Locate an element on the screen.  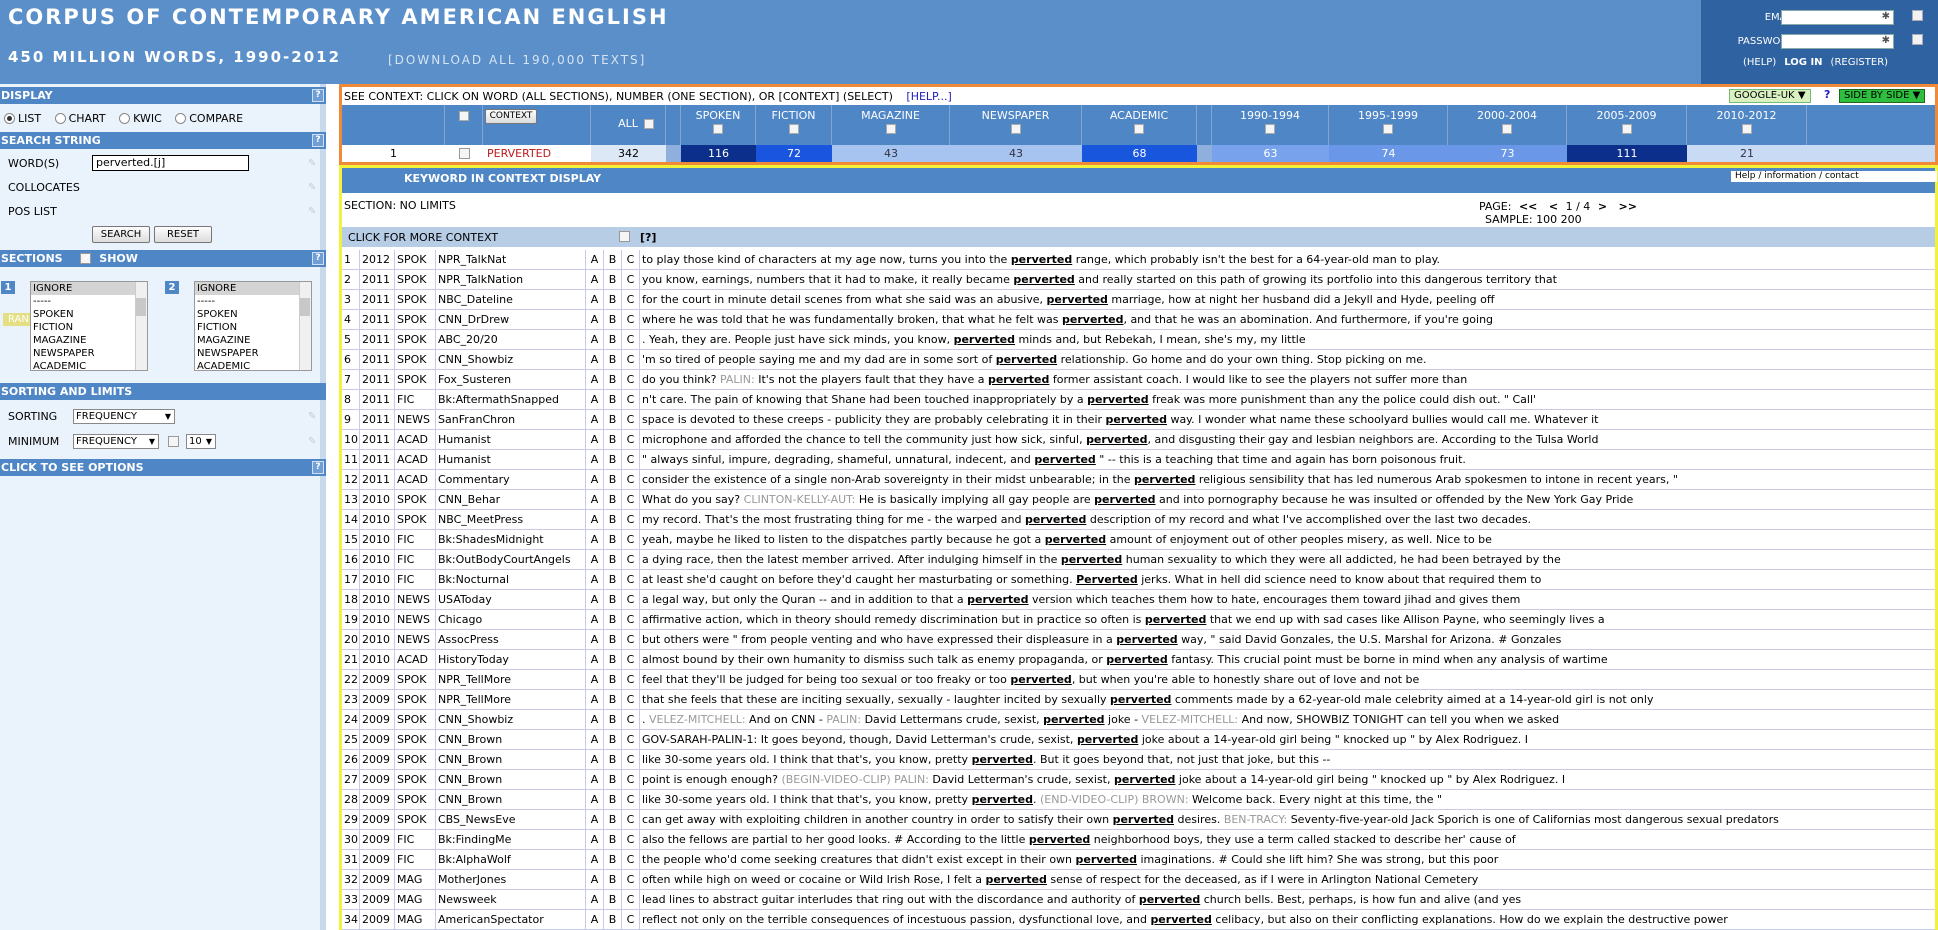
radio-list: LIST is located at coordinates (22, 118).